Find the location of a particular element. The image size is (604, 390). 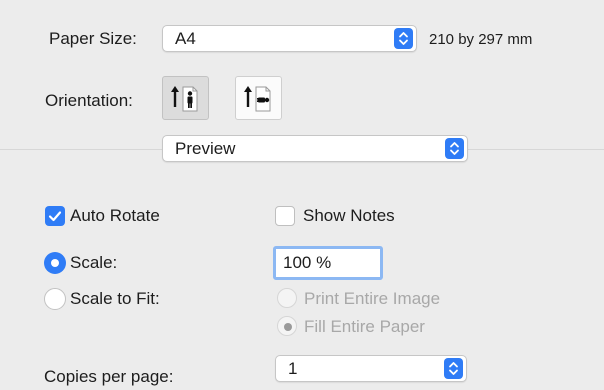

paper-size-select: A4 is located at coordinates (289, 38).